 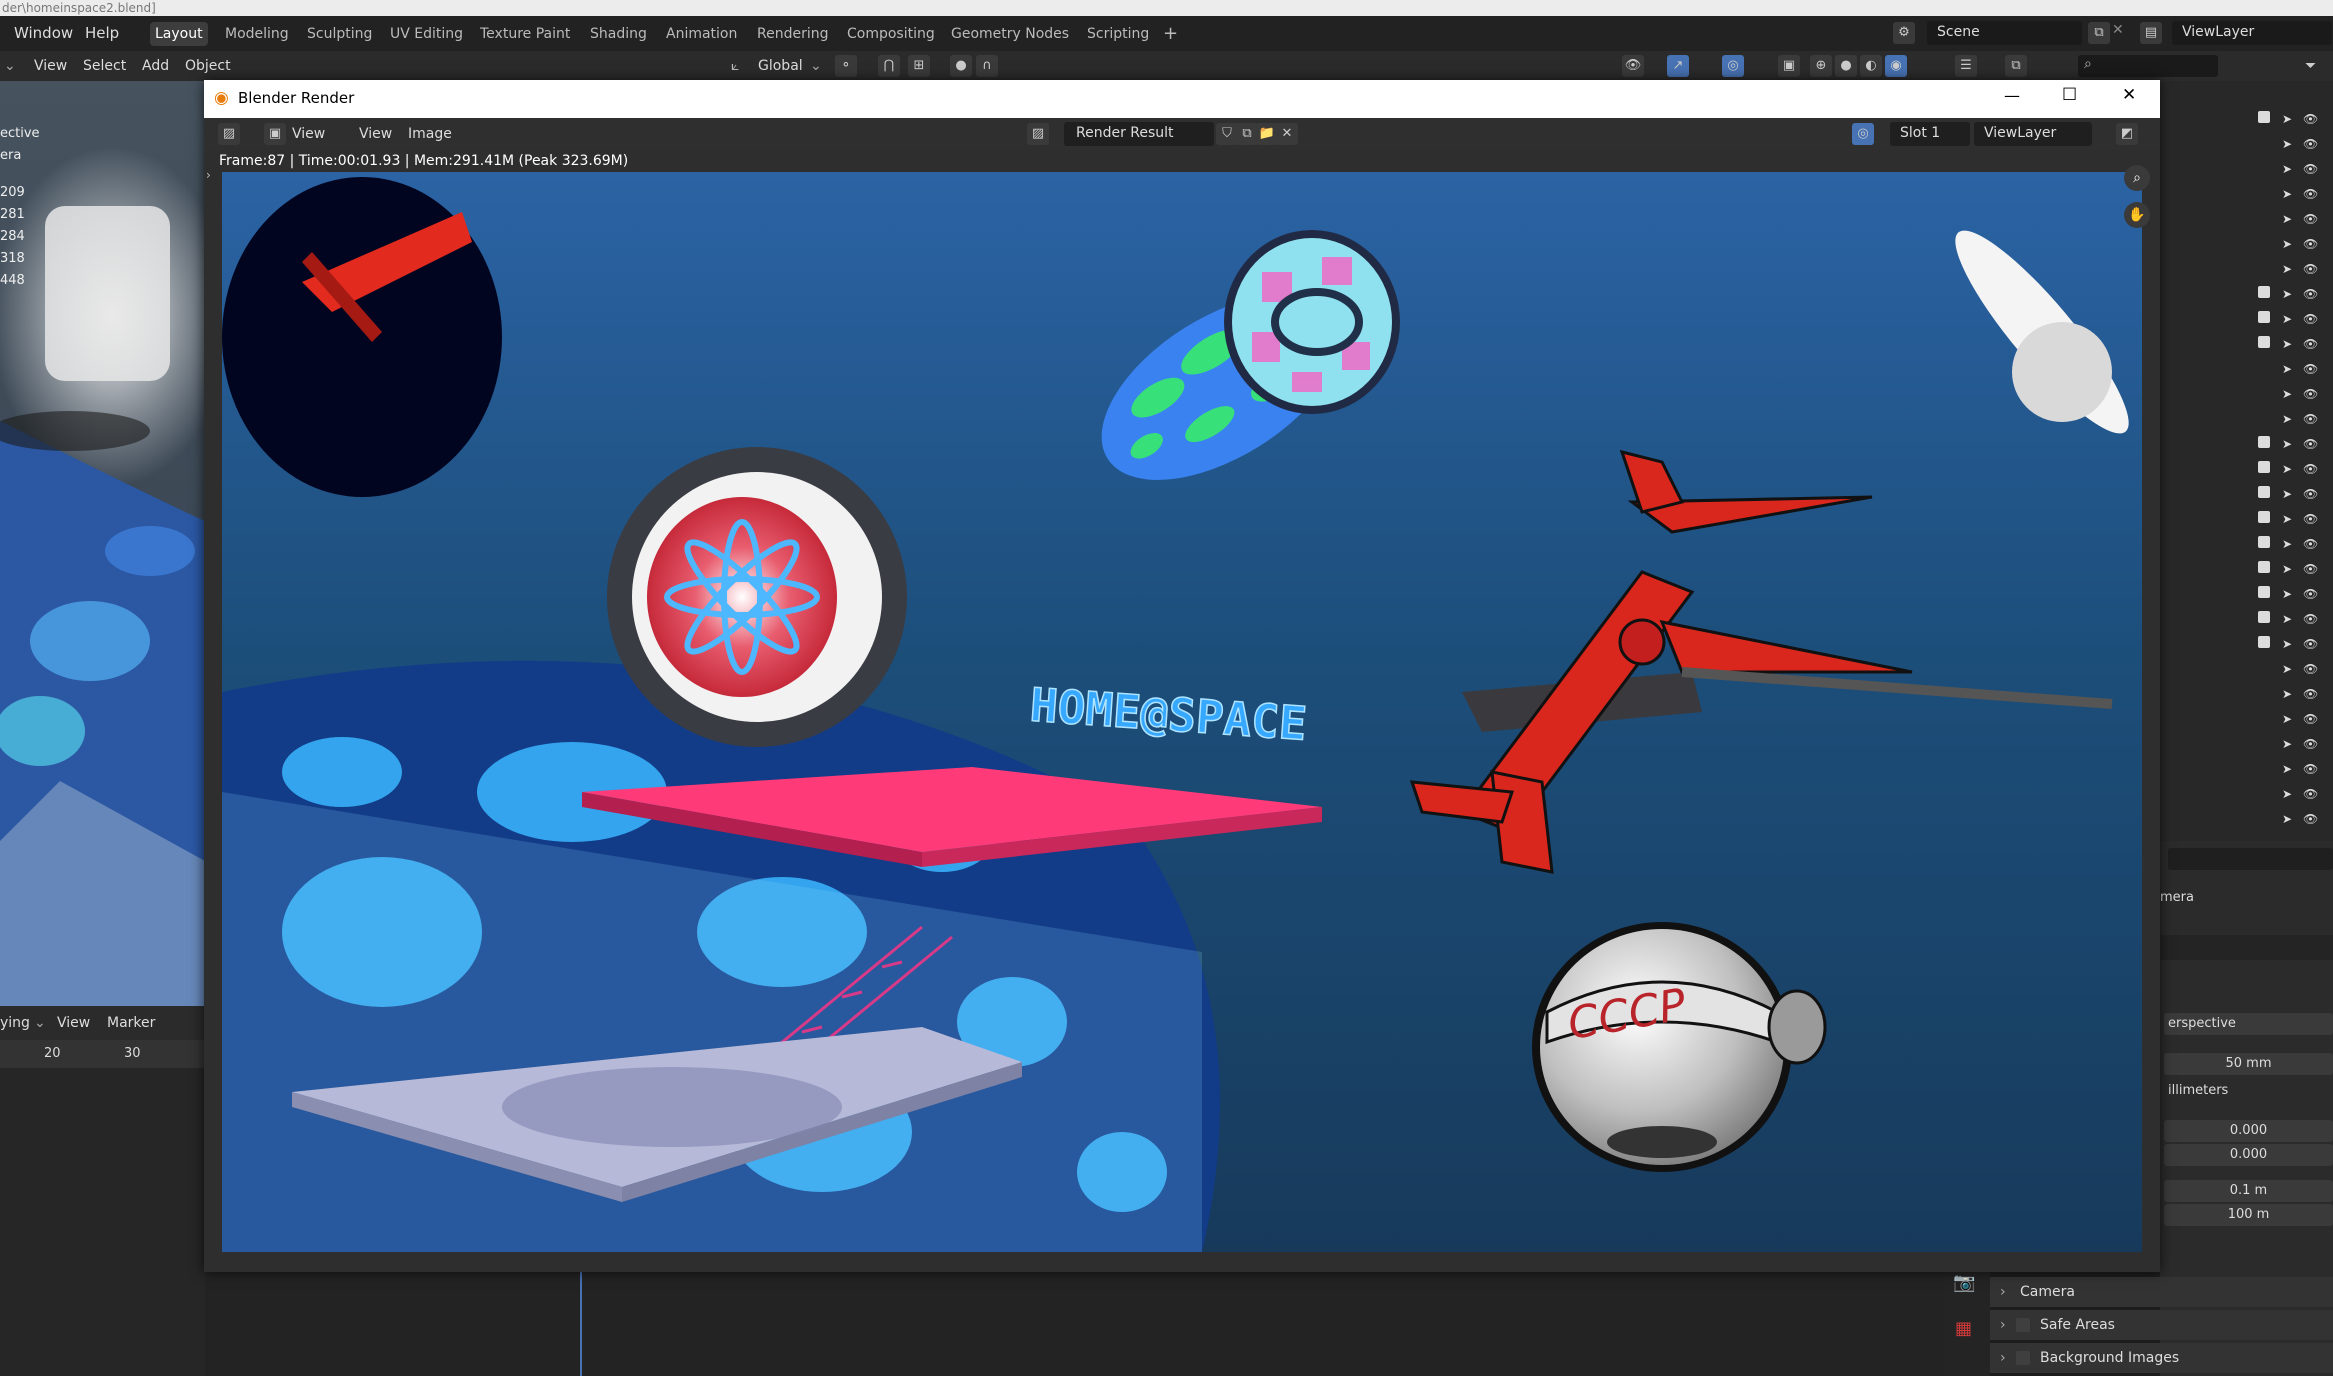 What do you see at coordinates (1139, 134) in the screenshot?
I see `image-name-field: Render Result` at bounding box center [1139, 134].